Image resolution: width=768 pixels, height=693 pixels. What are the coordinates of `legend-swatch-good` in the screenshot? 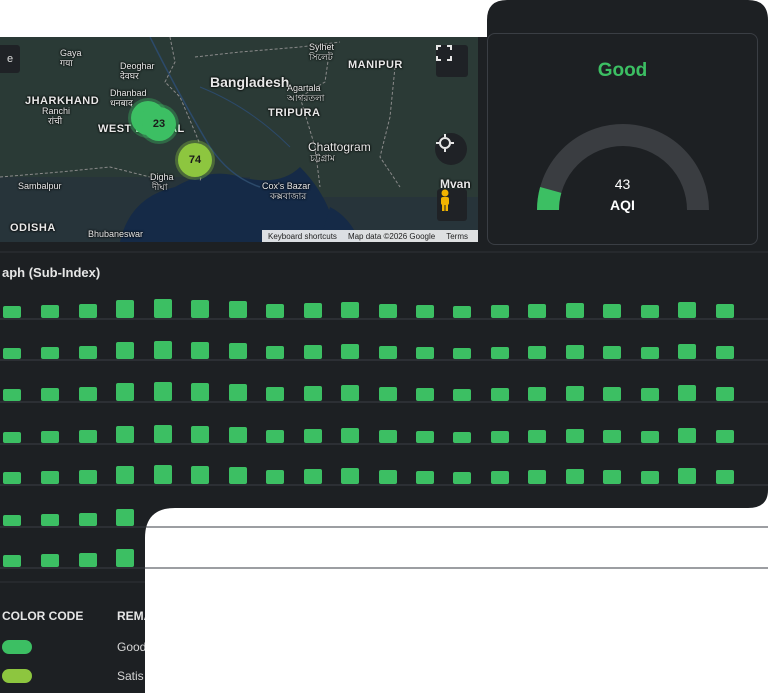 It's located at (17, 647).